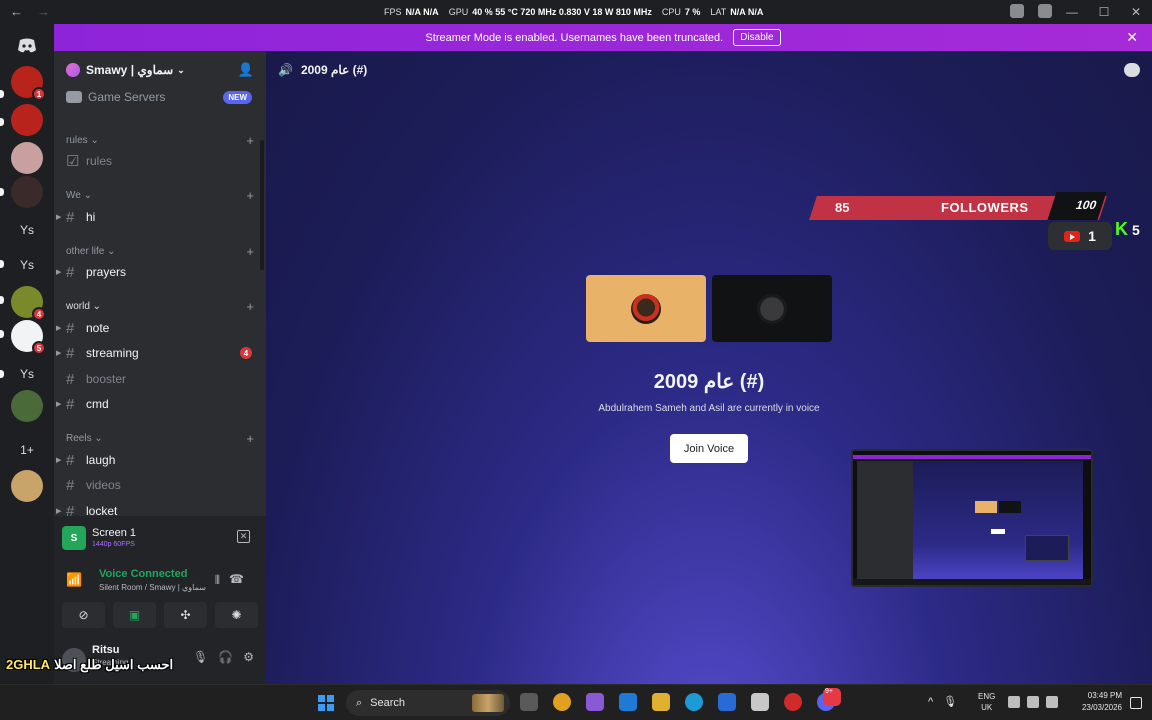 The width and height of the screenshot is (1152, 720). Describe the element at coordinates (43, 11) in the screenshot. I see `forward-arrow-icon: →` at that location.